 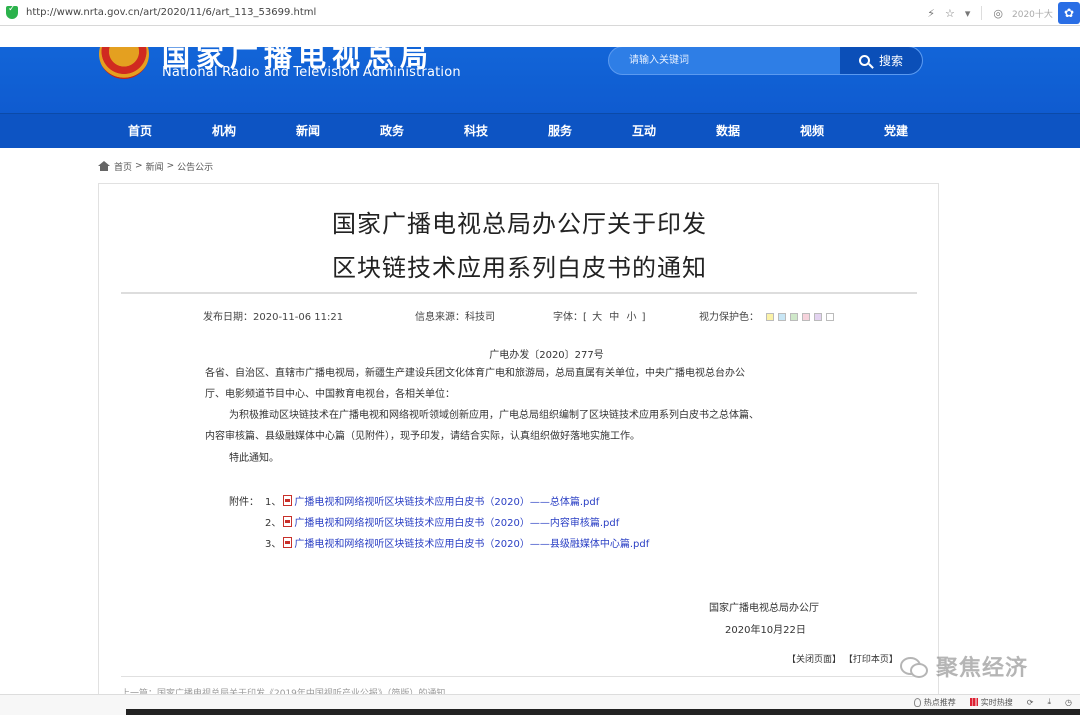 What do you see at coordinates (330, 394) in the screenshot?
I see `recipients-line-2: 厅、电影频道节目中心、中国教育电视台，各相关单位：` at bounding box center [330, 394].